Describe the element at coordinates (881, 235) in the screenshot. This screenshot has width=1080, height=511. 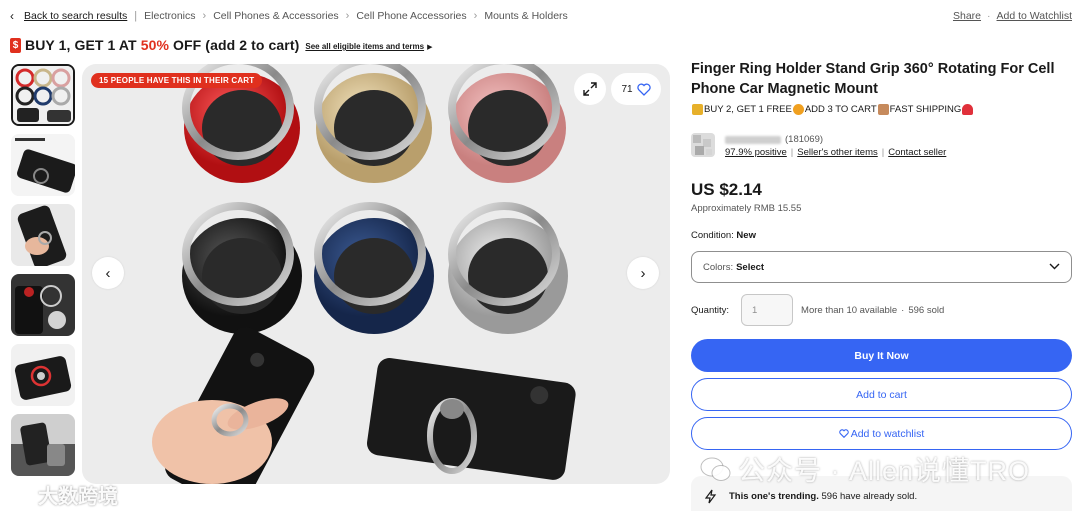
I see `condition: Condition: New` at that location.